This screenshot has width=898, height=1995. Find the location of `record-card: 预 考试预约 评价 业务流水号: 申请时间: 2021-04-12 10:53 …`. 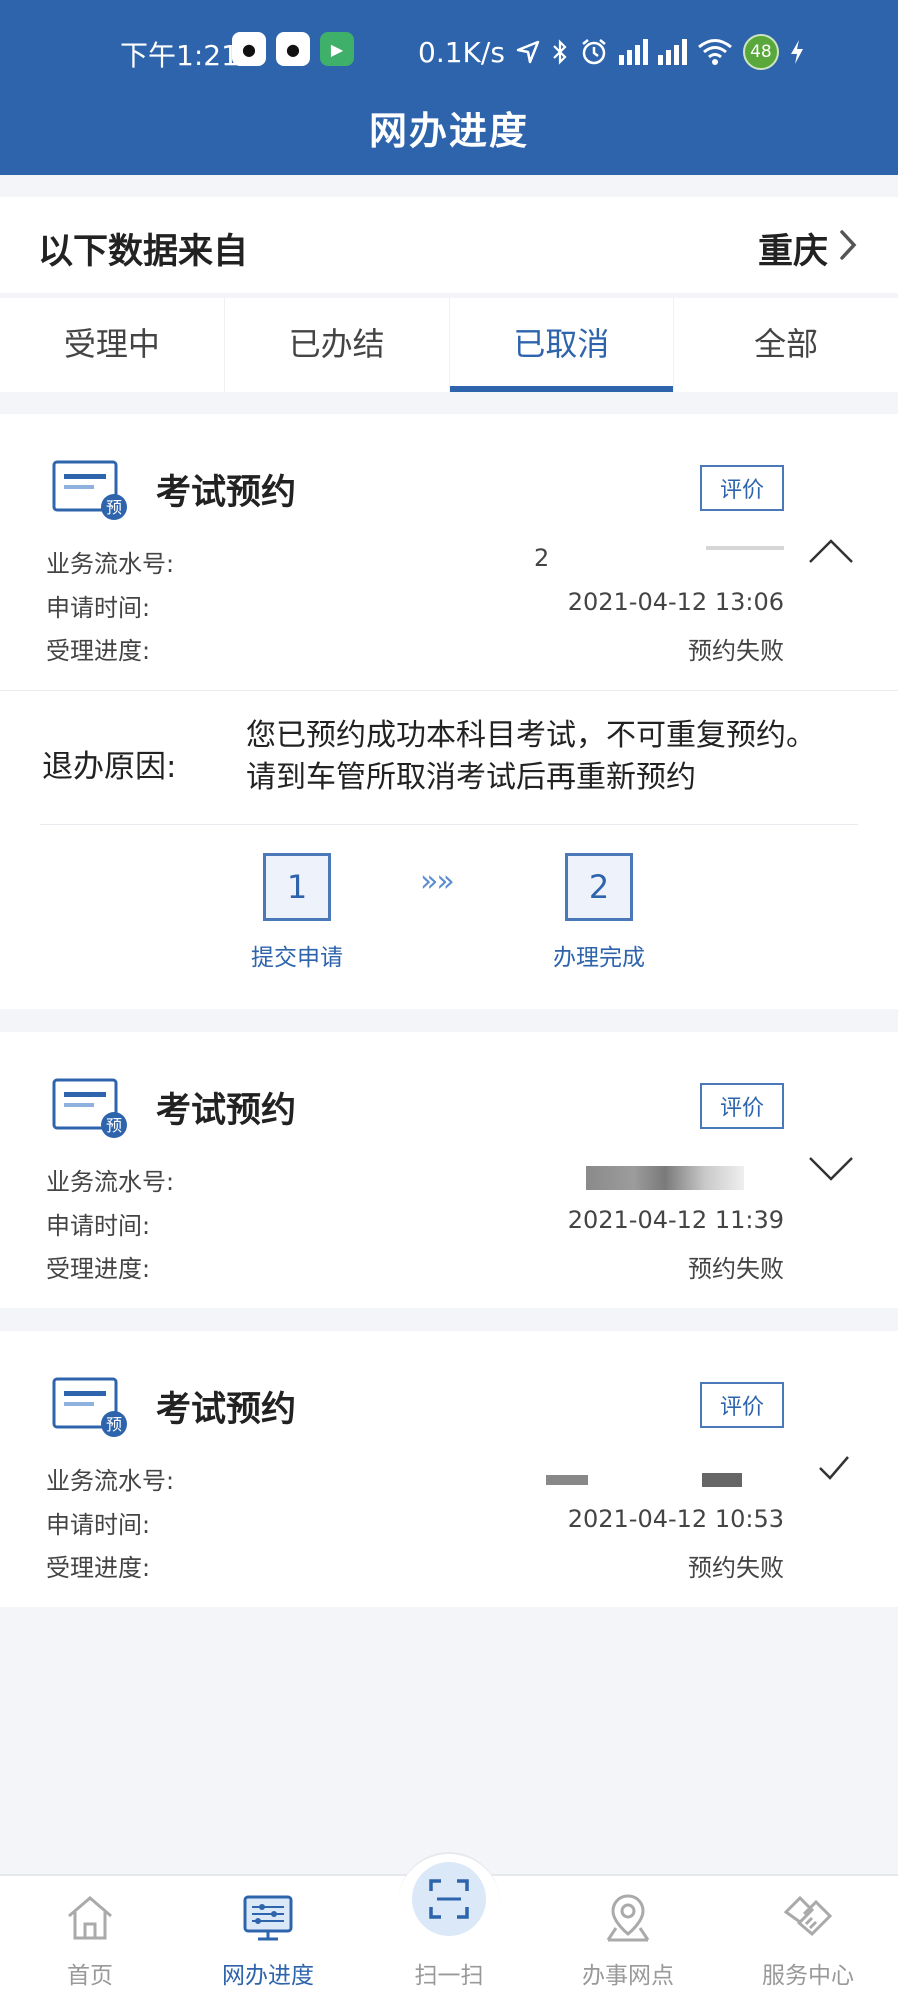

record-card: 预 考试预约 评价 业务流水号: 申请时间: 2021-04-12 10:53 … is located at coordinates (449, 1469).